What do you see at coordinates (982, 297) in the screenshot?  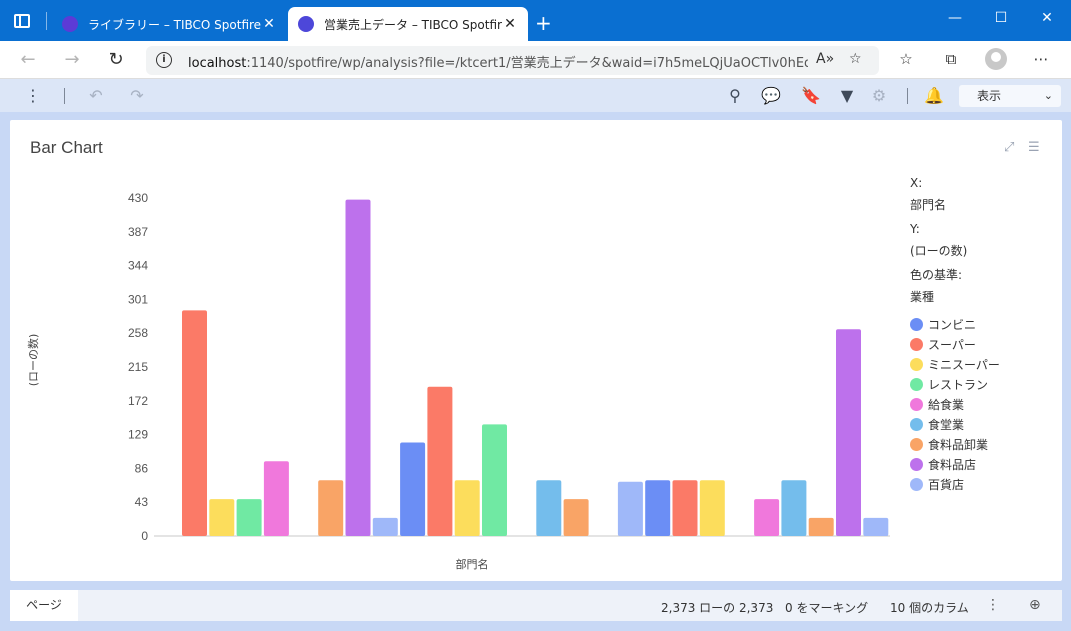 I see `legend-color-value: 業種` at bounding box center [982, 297].